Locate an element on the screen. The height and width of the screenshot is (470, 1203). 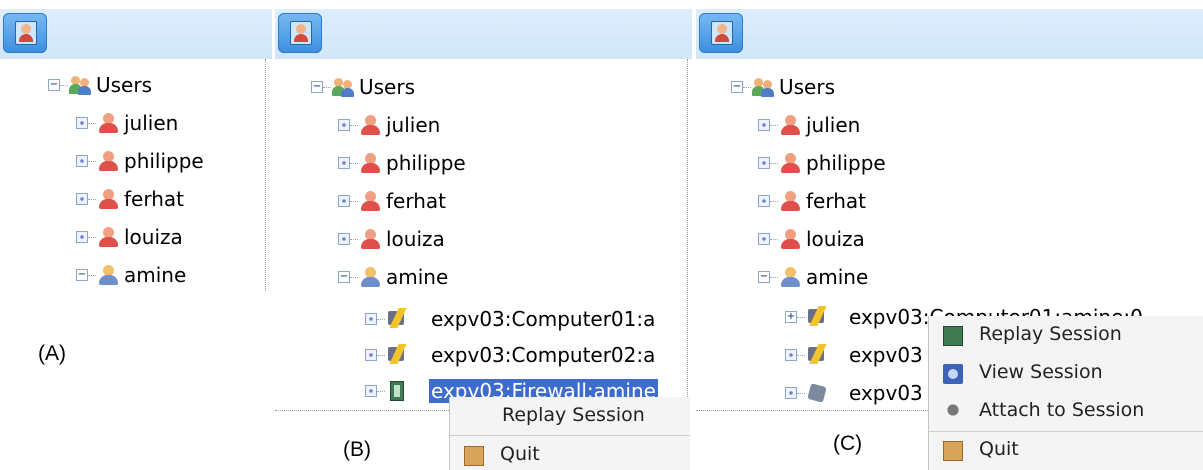
tree-node-label: expv03:Computer02:a is located at coordinates (543, 355).